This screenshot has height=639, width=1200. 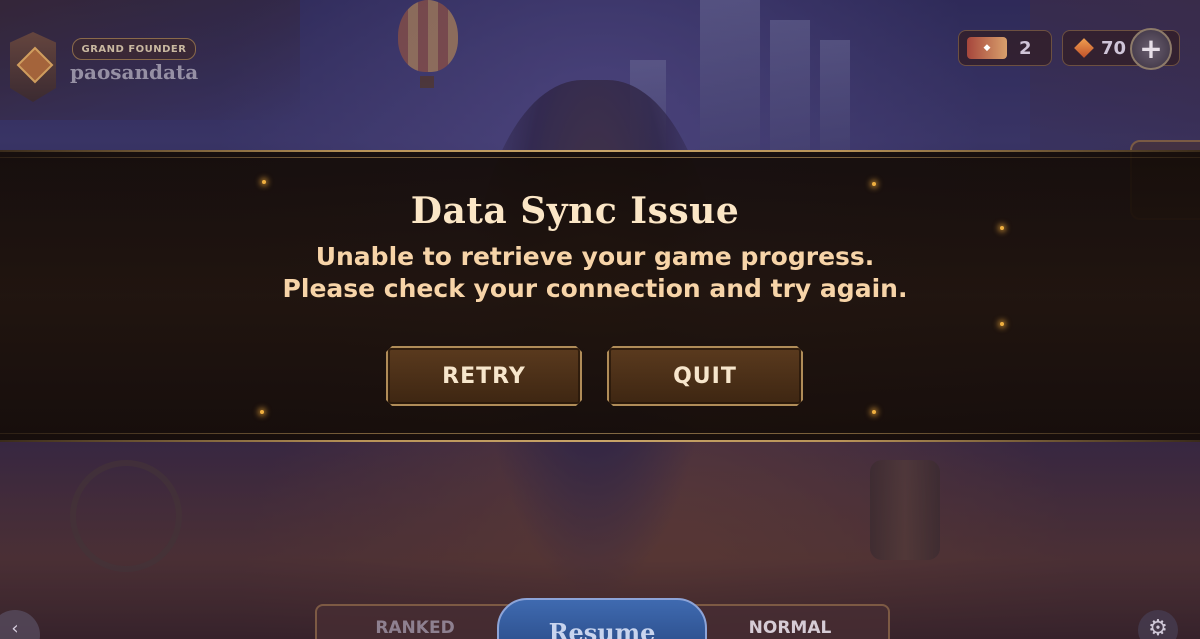 I want to click on ticket-counter: ◆ 2, so click(x=1005, y=48).